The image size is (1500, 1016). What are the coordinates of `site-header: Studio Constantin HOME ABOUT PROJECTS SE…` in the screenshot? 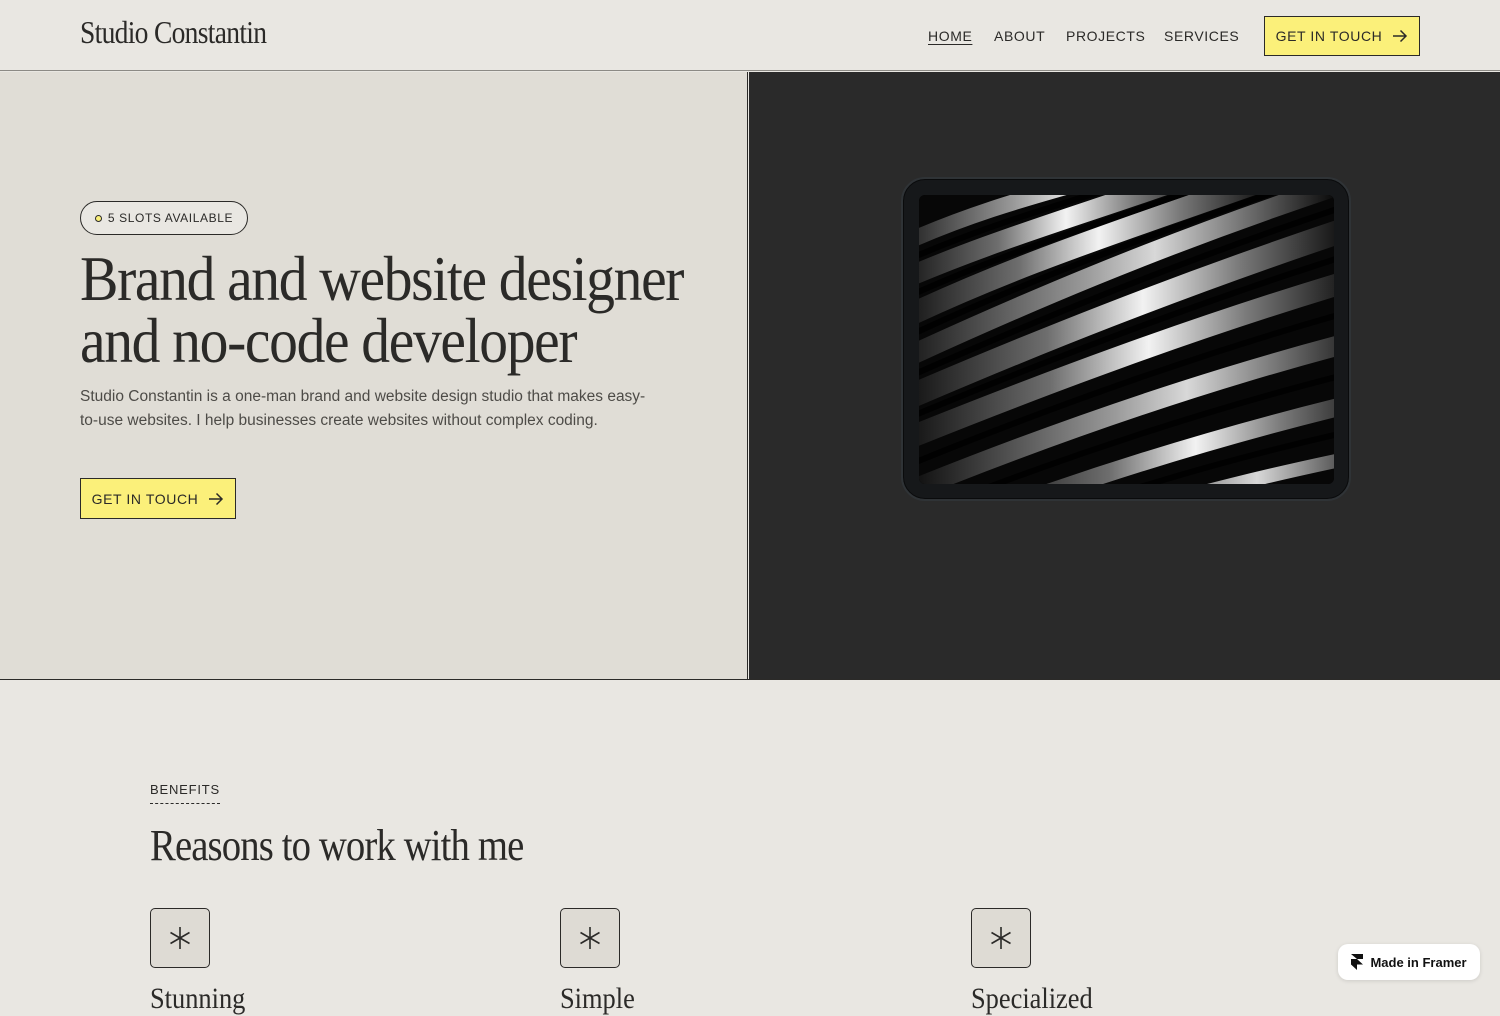 It's located at (750, 35).